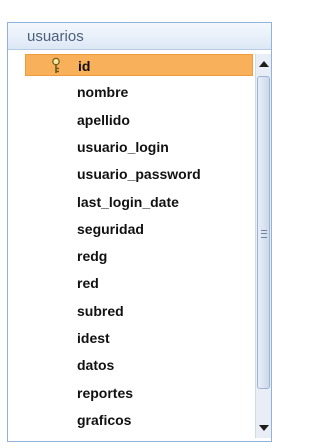  Describe the element at coordinates (104, 419) in the screenshot. I see `field-name: graficos` at that location.